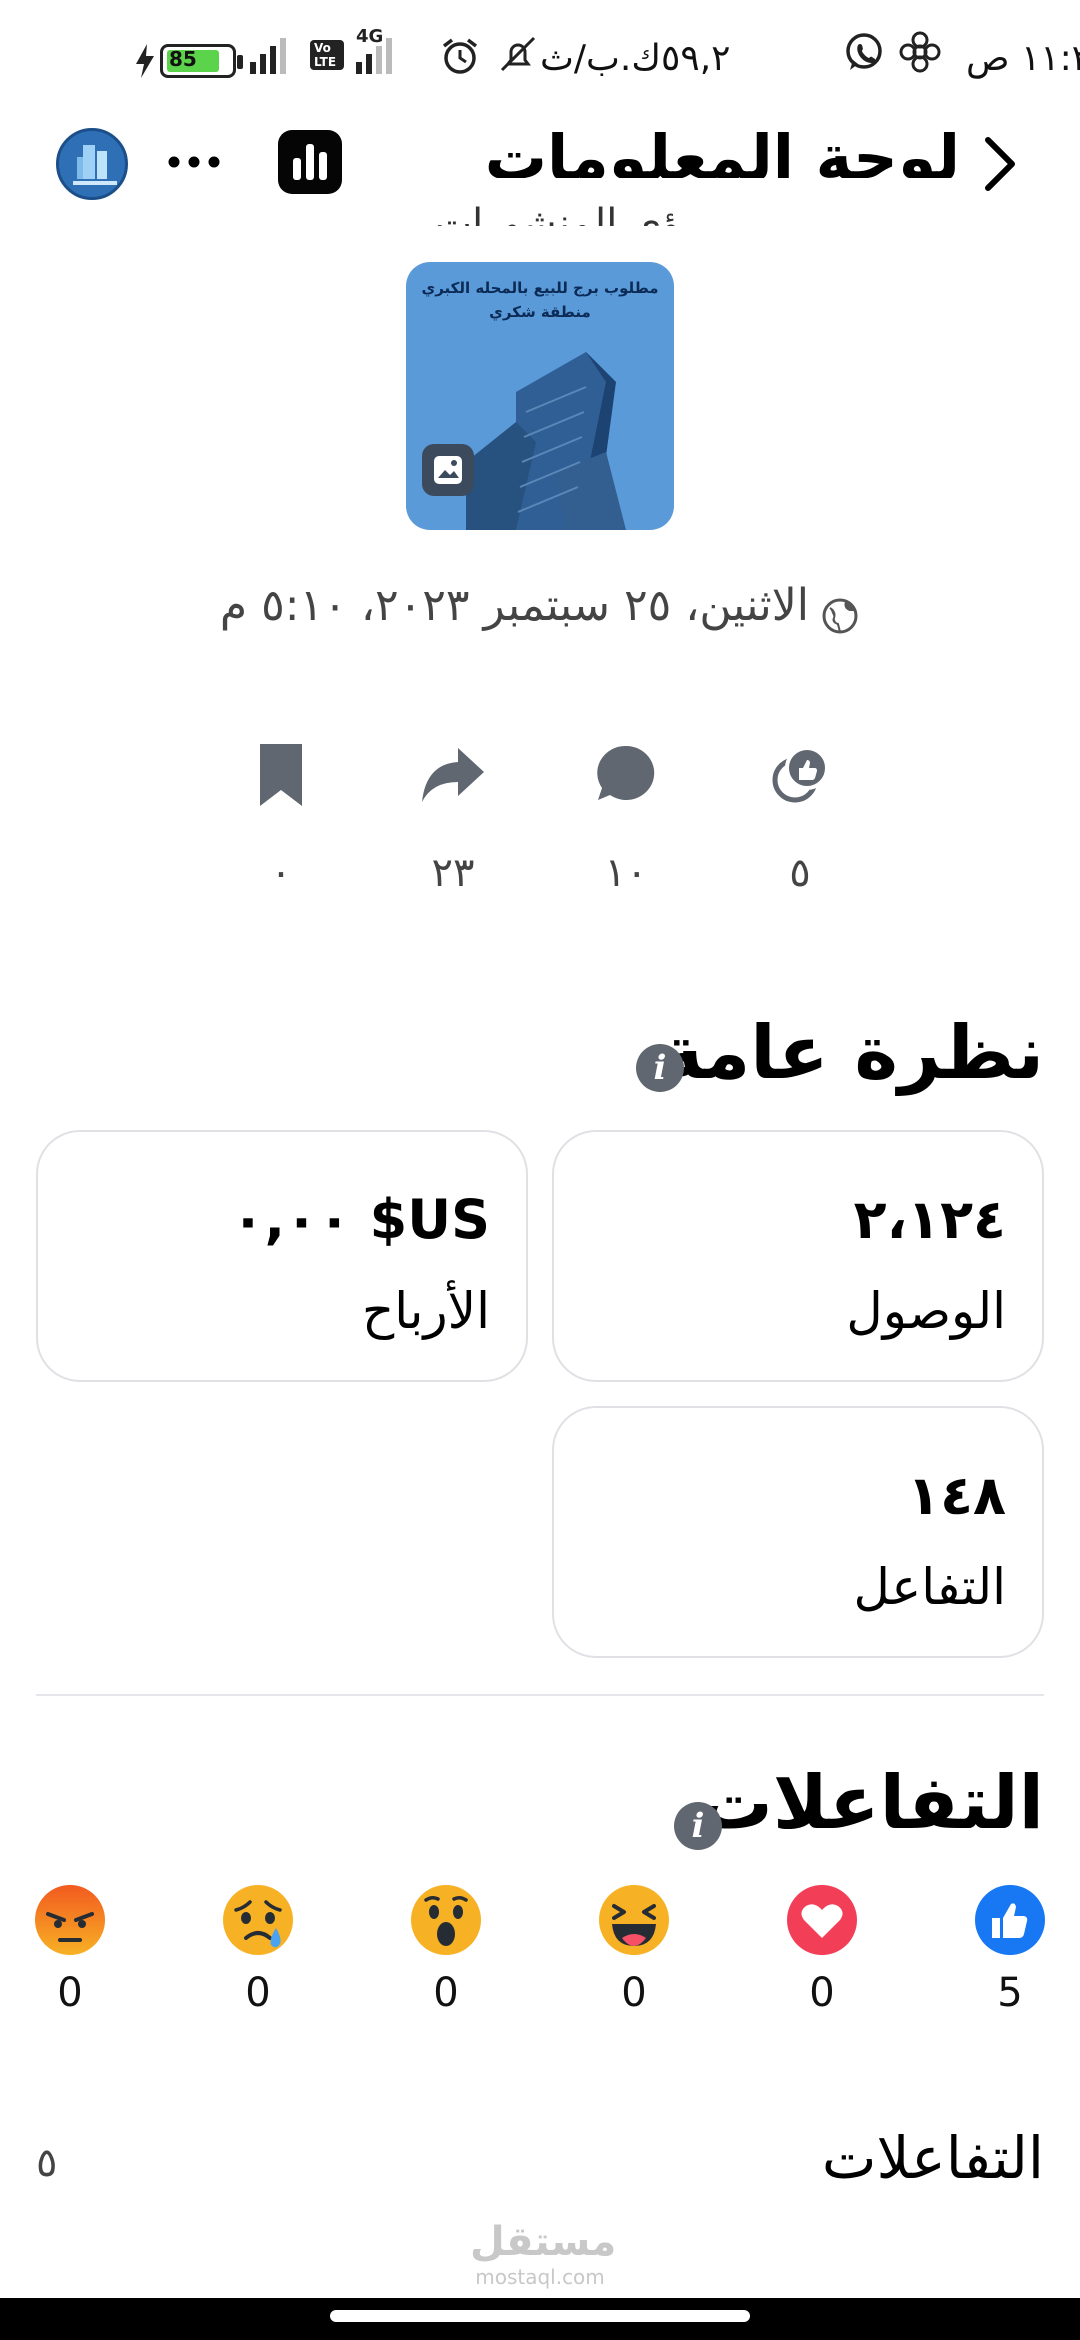 This screenshot has height=2340, width=1080. What do you see at coordinates (956, 1495) in the screenshot?
I see `engagement-value: ١٤٨` at bounding box center [956, 1495].